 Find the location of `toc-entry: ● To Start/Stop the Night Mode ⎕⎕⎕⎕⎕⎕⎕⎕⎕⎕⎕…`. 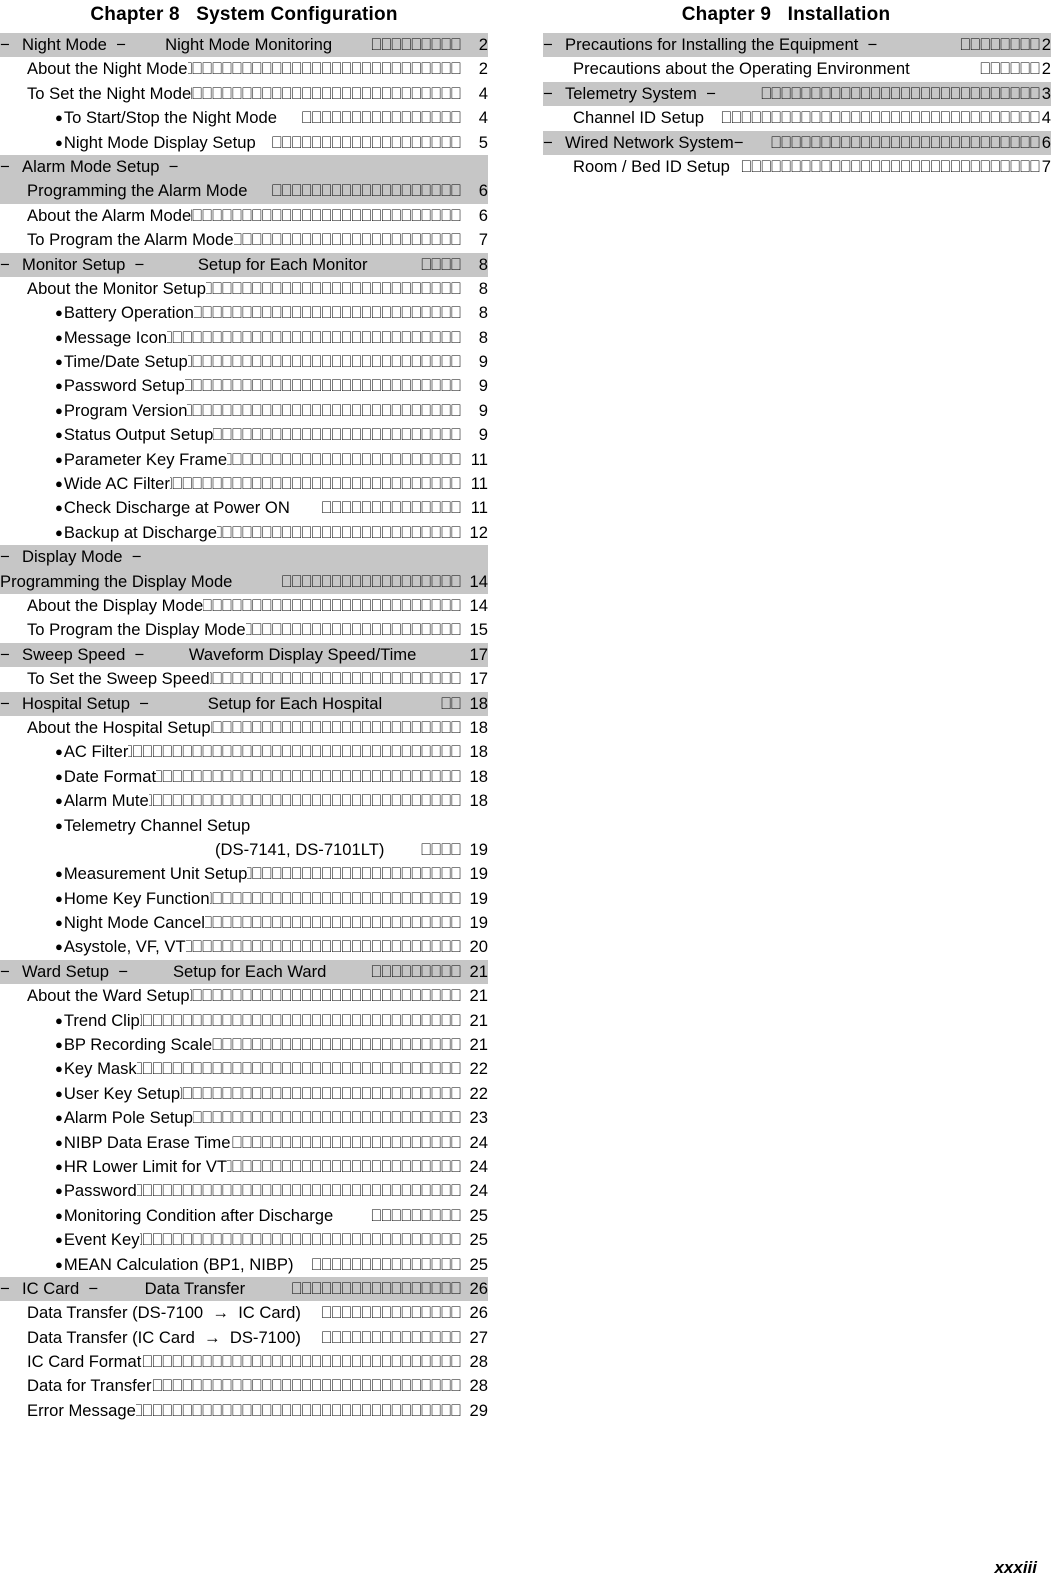

toc-entry: ● To Start/Stop the Night Mode ⎕⎕⎕⎕⎕⎕⎕⎕⎕⎕⎕… is located at coordinates (244, 118).